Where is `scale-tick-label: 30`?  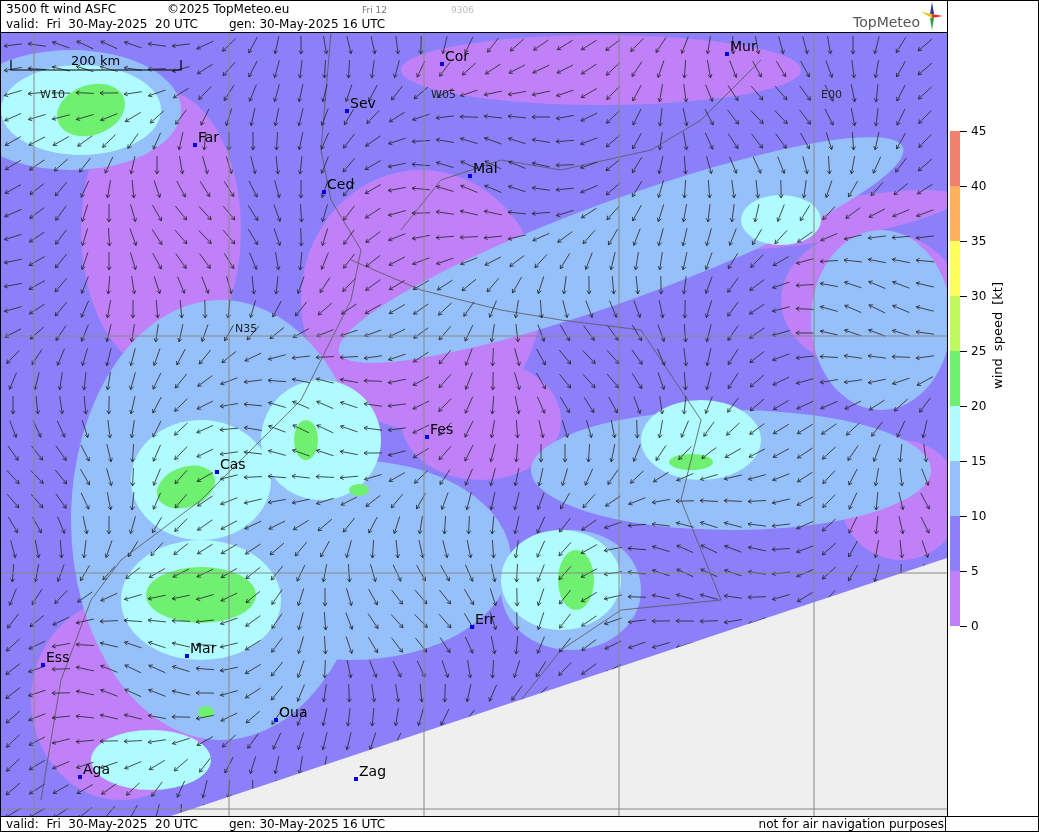
scale-tick-label: 30 is located at coordinates (979, 296).